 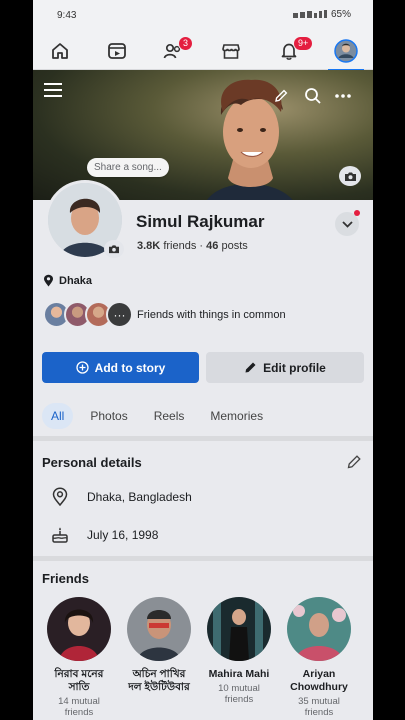 I want to click on add-to-story-button: Add to story, so click(x=120, y=367).